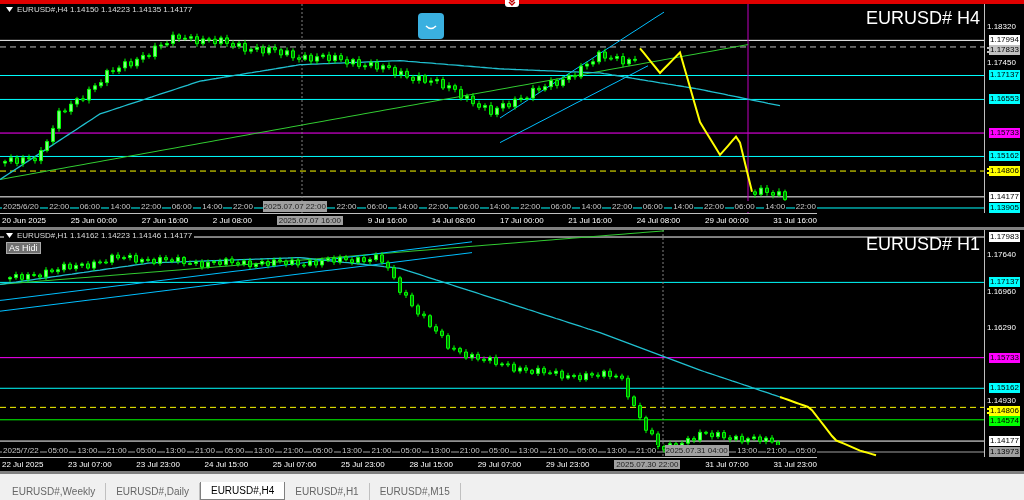 Image resolution: width=1024 pixels, height=500 pixels. What do you see at coordinates (1003, 50) in the screenshot?
I see `price-marker: 1.17833` at bounding box center [1003, 50].